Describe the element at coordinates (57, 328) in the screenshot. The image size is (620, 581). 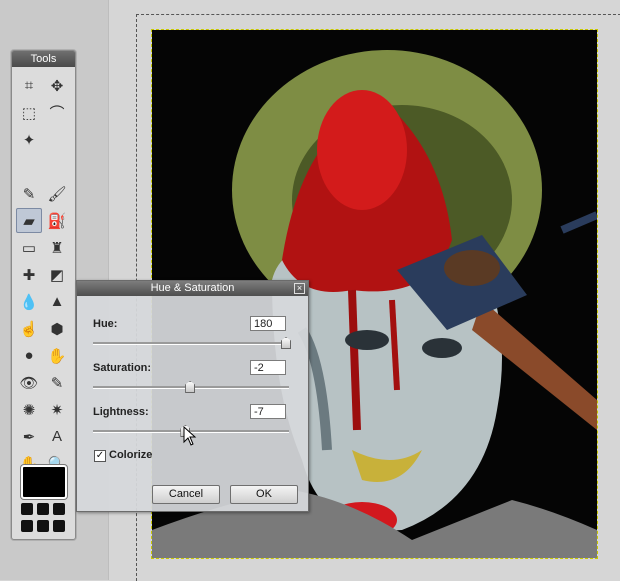
I see `sponge-icon: ⬢` at that location.